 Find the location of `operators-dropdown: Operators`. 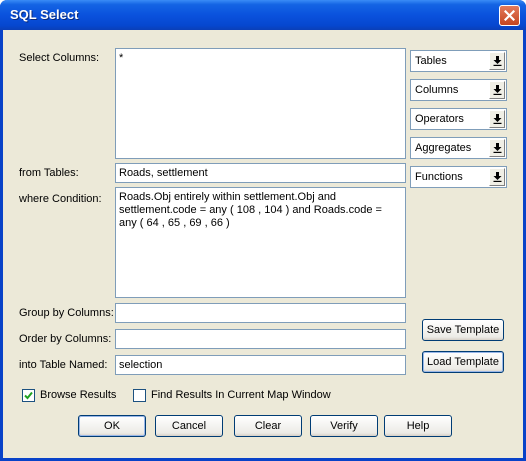

operators-dropdown: Operators is located at coordinates (458, 119).